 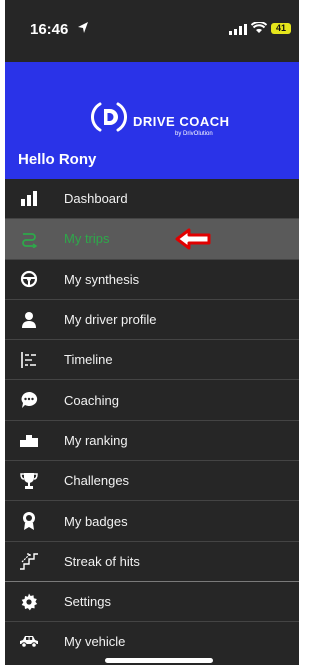 I want to click on menu-item-my-driver-profile: My driver profile, so click(x=152, y=319).